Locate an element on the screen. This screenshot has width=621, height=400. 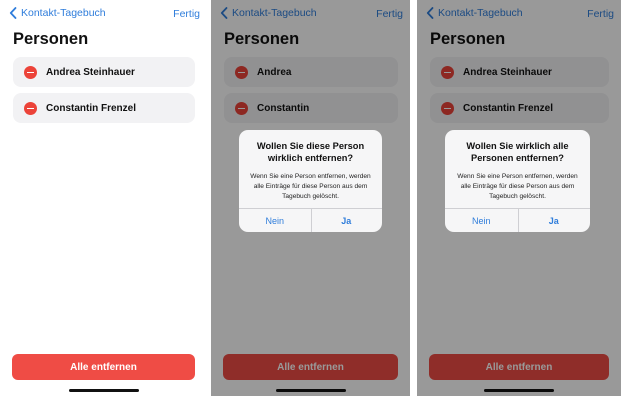
page-title: Personen is located at coordinates (51, 39).